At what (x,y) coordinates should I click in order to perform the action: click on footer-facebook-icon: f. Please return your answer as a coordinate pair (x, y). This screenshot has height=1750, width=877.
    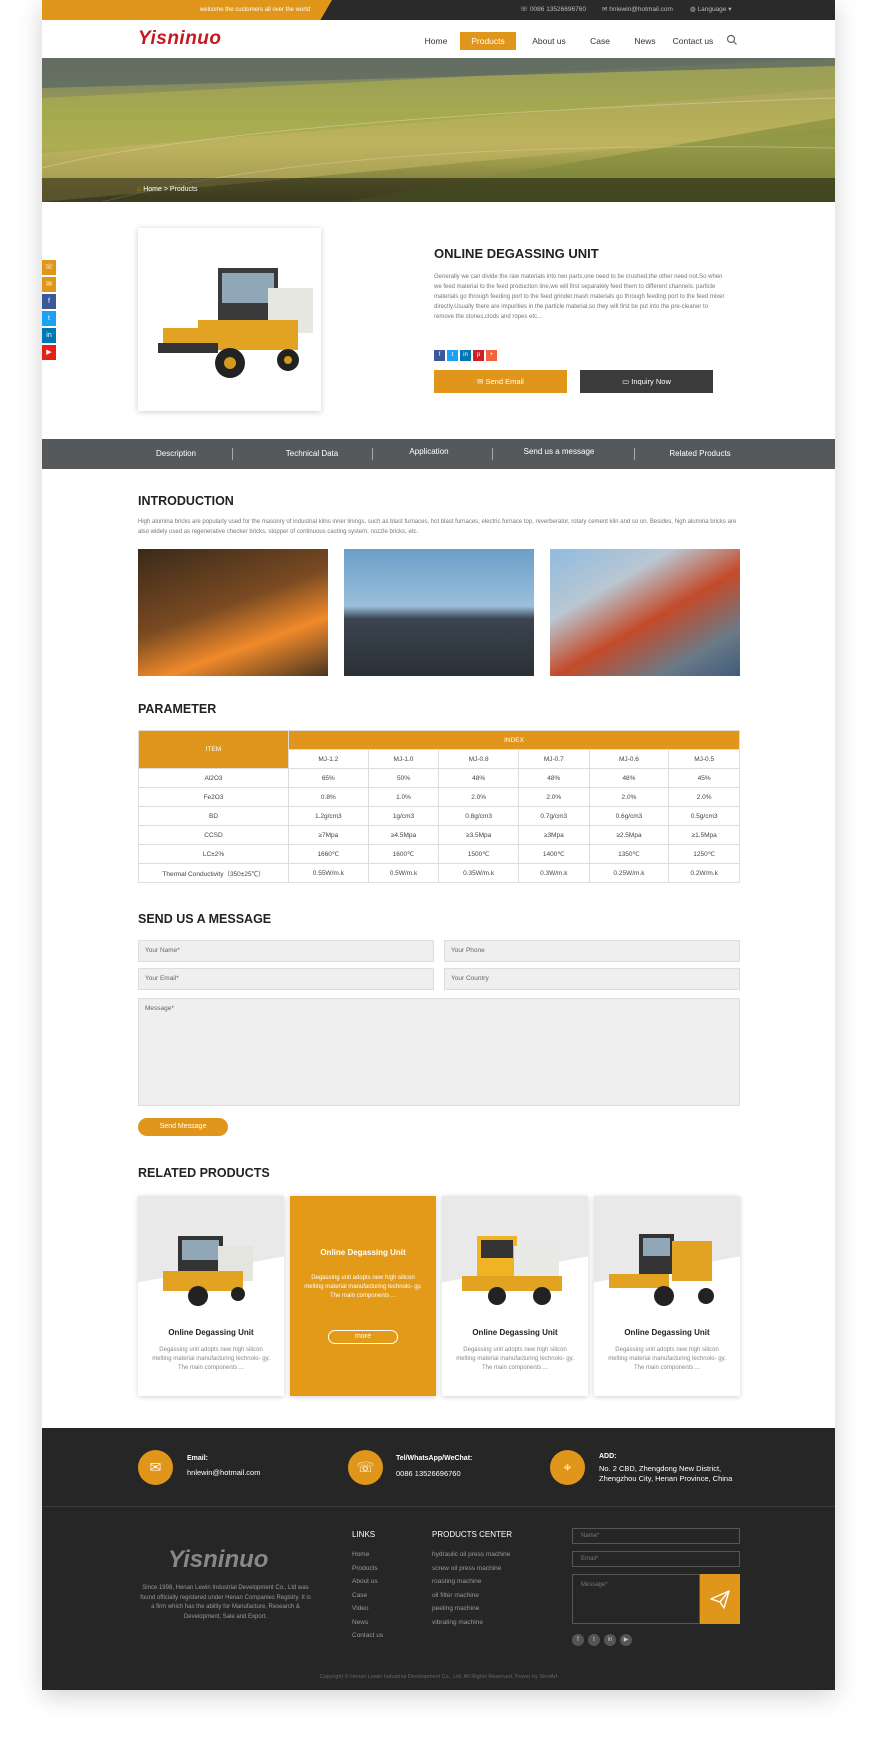
    Looking at the image, I should click on (578, 1640).